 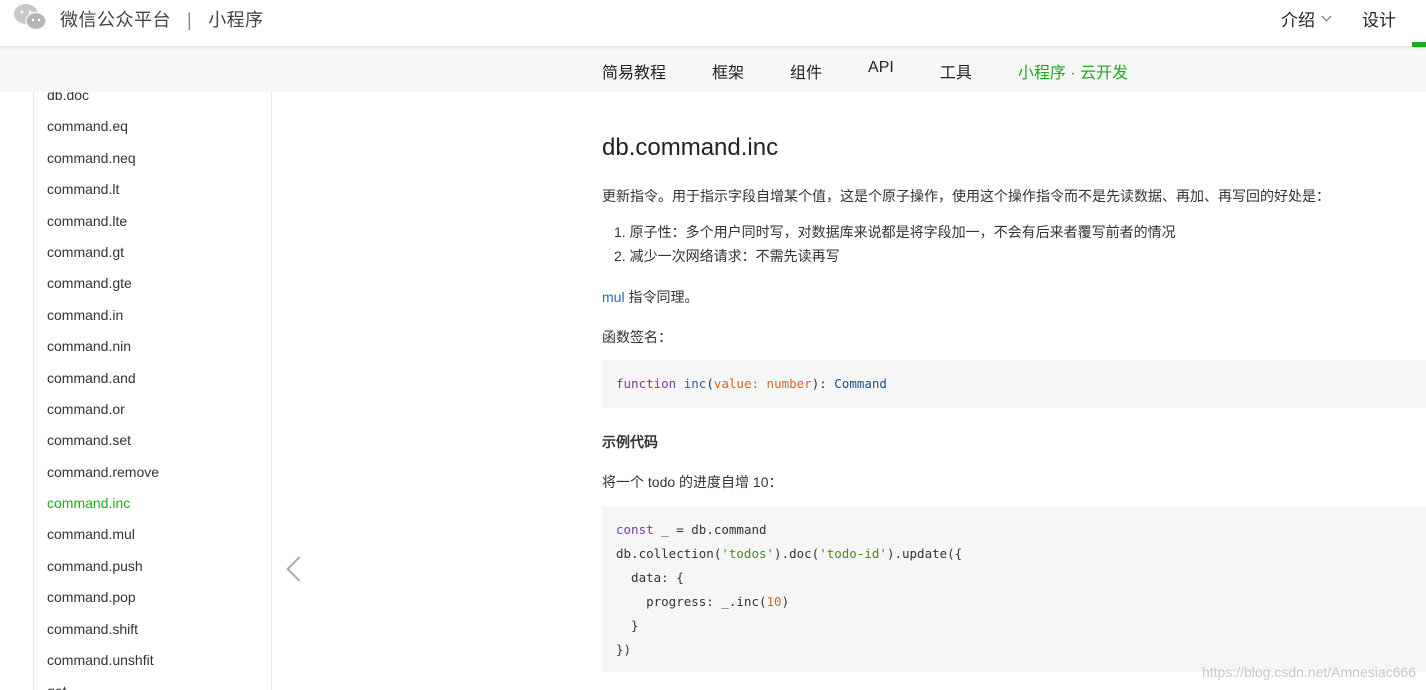 I want to click on code-punct: ):, so click(x=823, y=383).